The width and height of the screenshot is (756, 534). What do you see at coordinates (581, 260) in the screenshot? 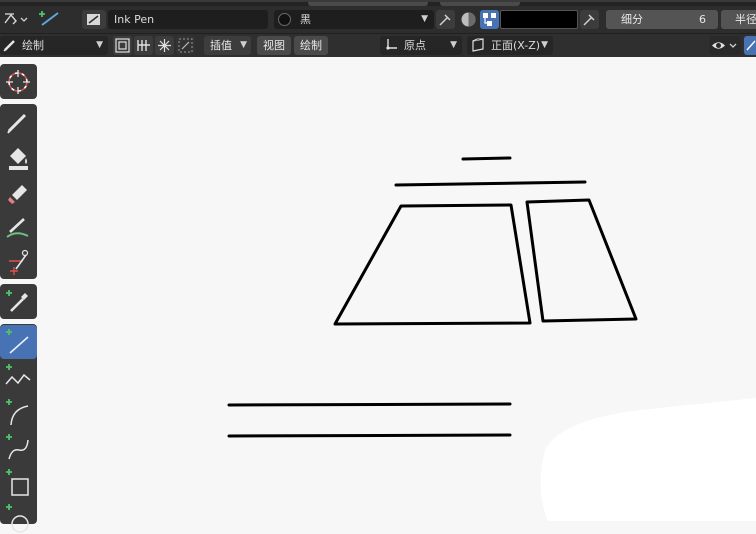
I see `stroke-right-trapezoid` at bounding box center [581, 260].